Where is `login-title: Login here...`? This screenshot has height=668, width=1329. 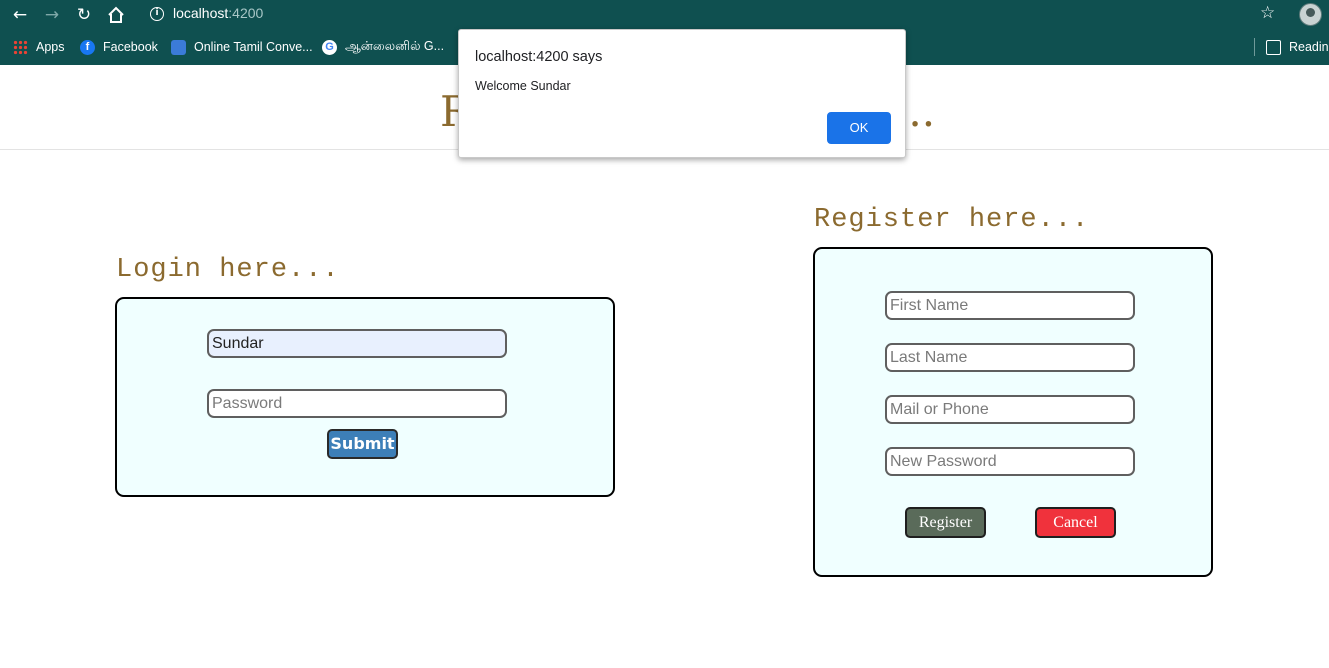 login-title: Login here... is located at coordinates (228, 270).